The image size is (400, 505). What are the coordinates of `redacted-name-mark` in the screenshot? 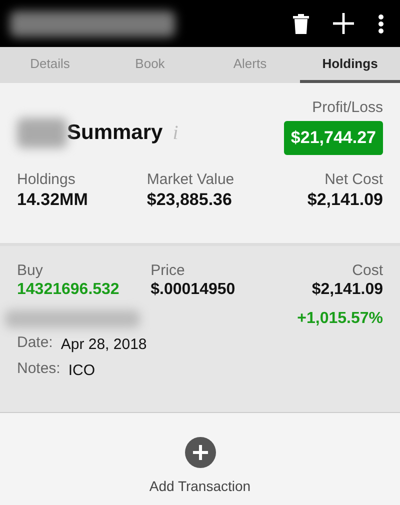 It's located at (42, 133).